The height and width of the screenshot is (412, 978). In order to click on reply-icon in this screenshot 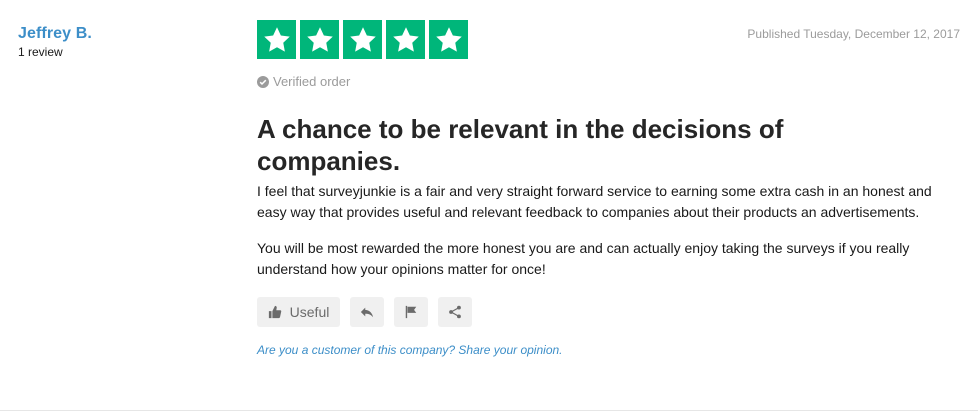, I will do `click(367, 312)`.